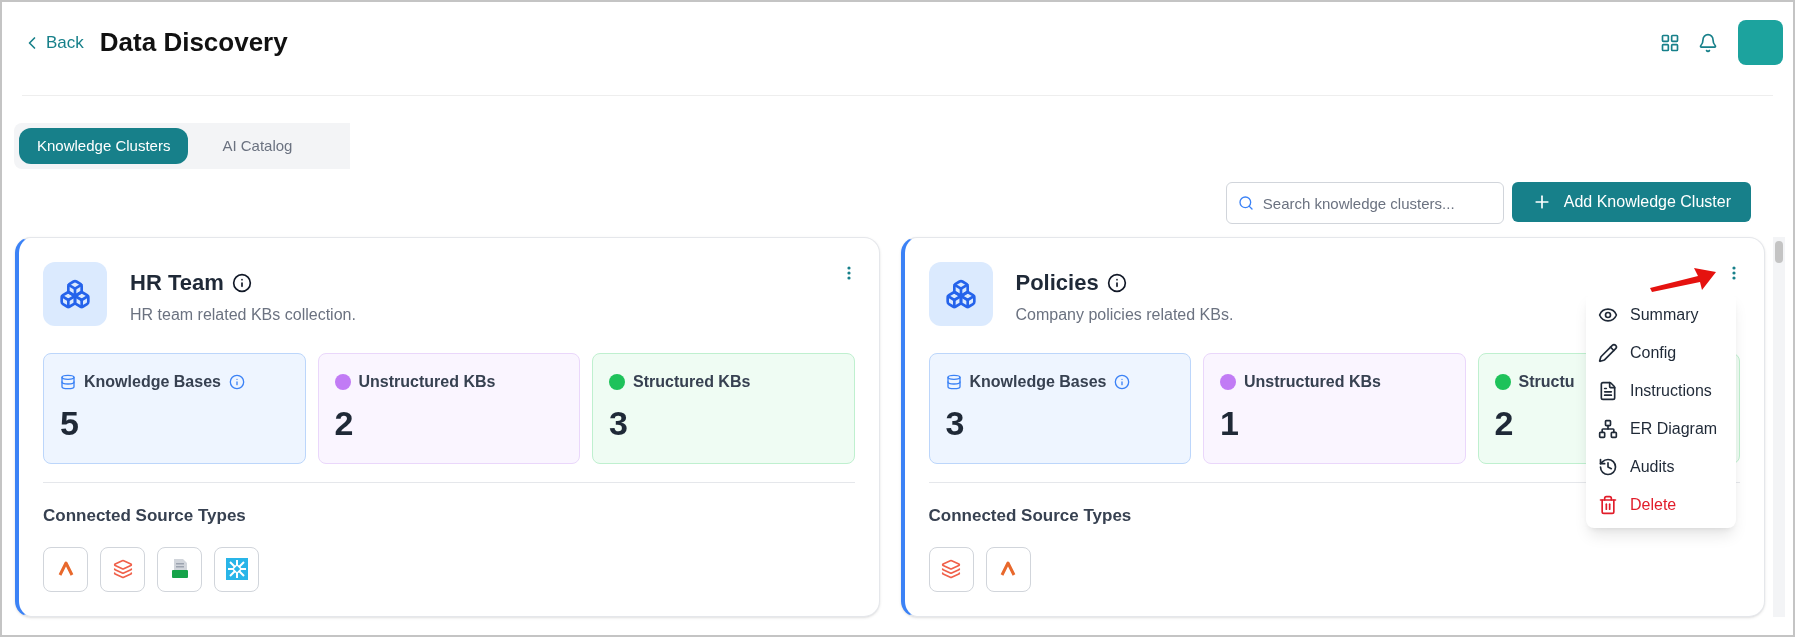 Image resolution: width=1795 pixels, height=637 pixels. What do you see at coordinates (1608, 391) in the screenshot?
I see `document-icon` at bounding box center [1608, 391].